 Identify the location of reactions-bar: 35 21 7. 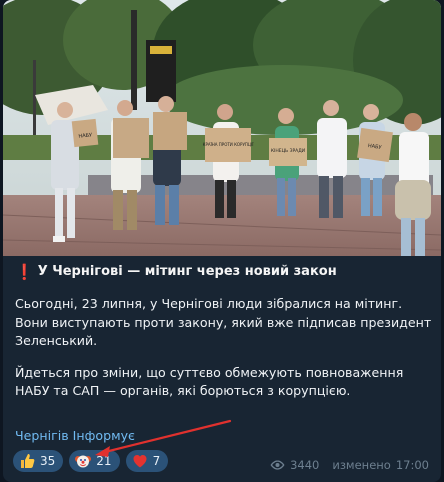
(91, 461).